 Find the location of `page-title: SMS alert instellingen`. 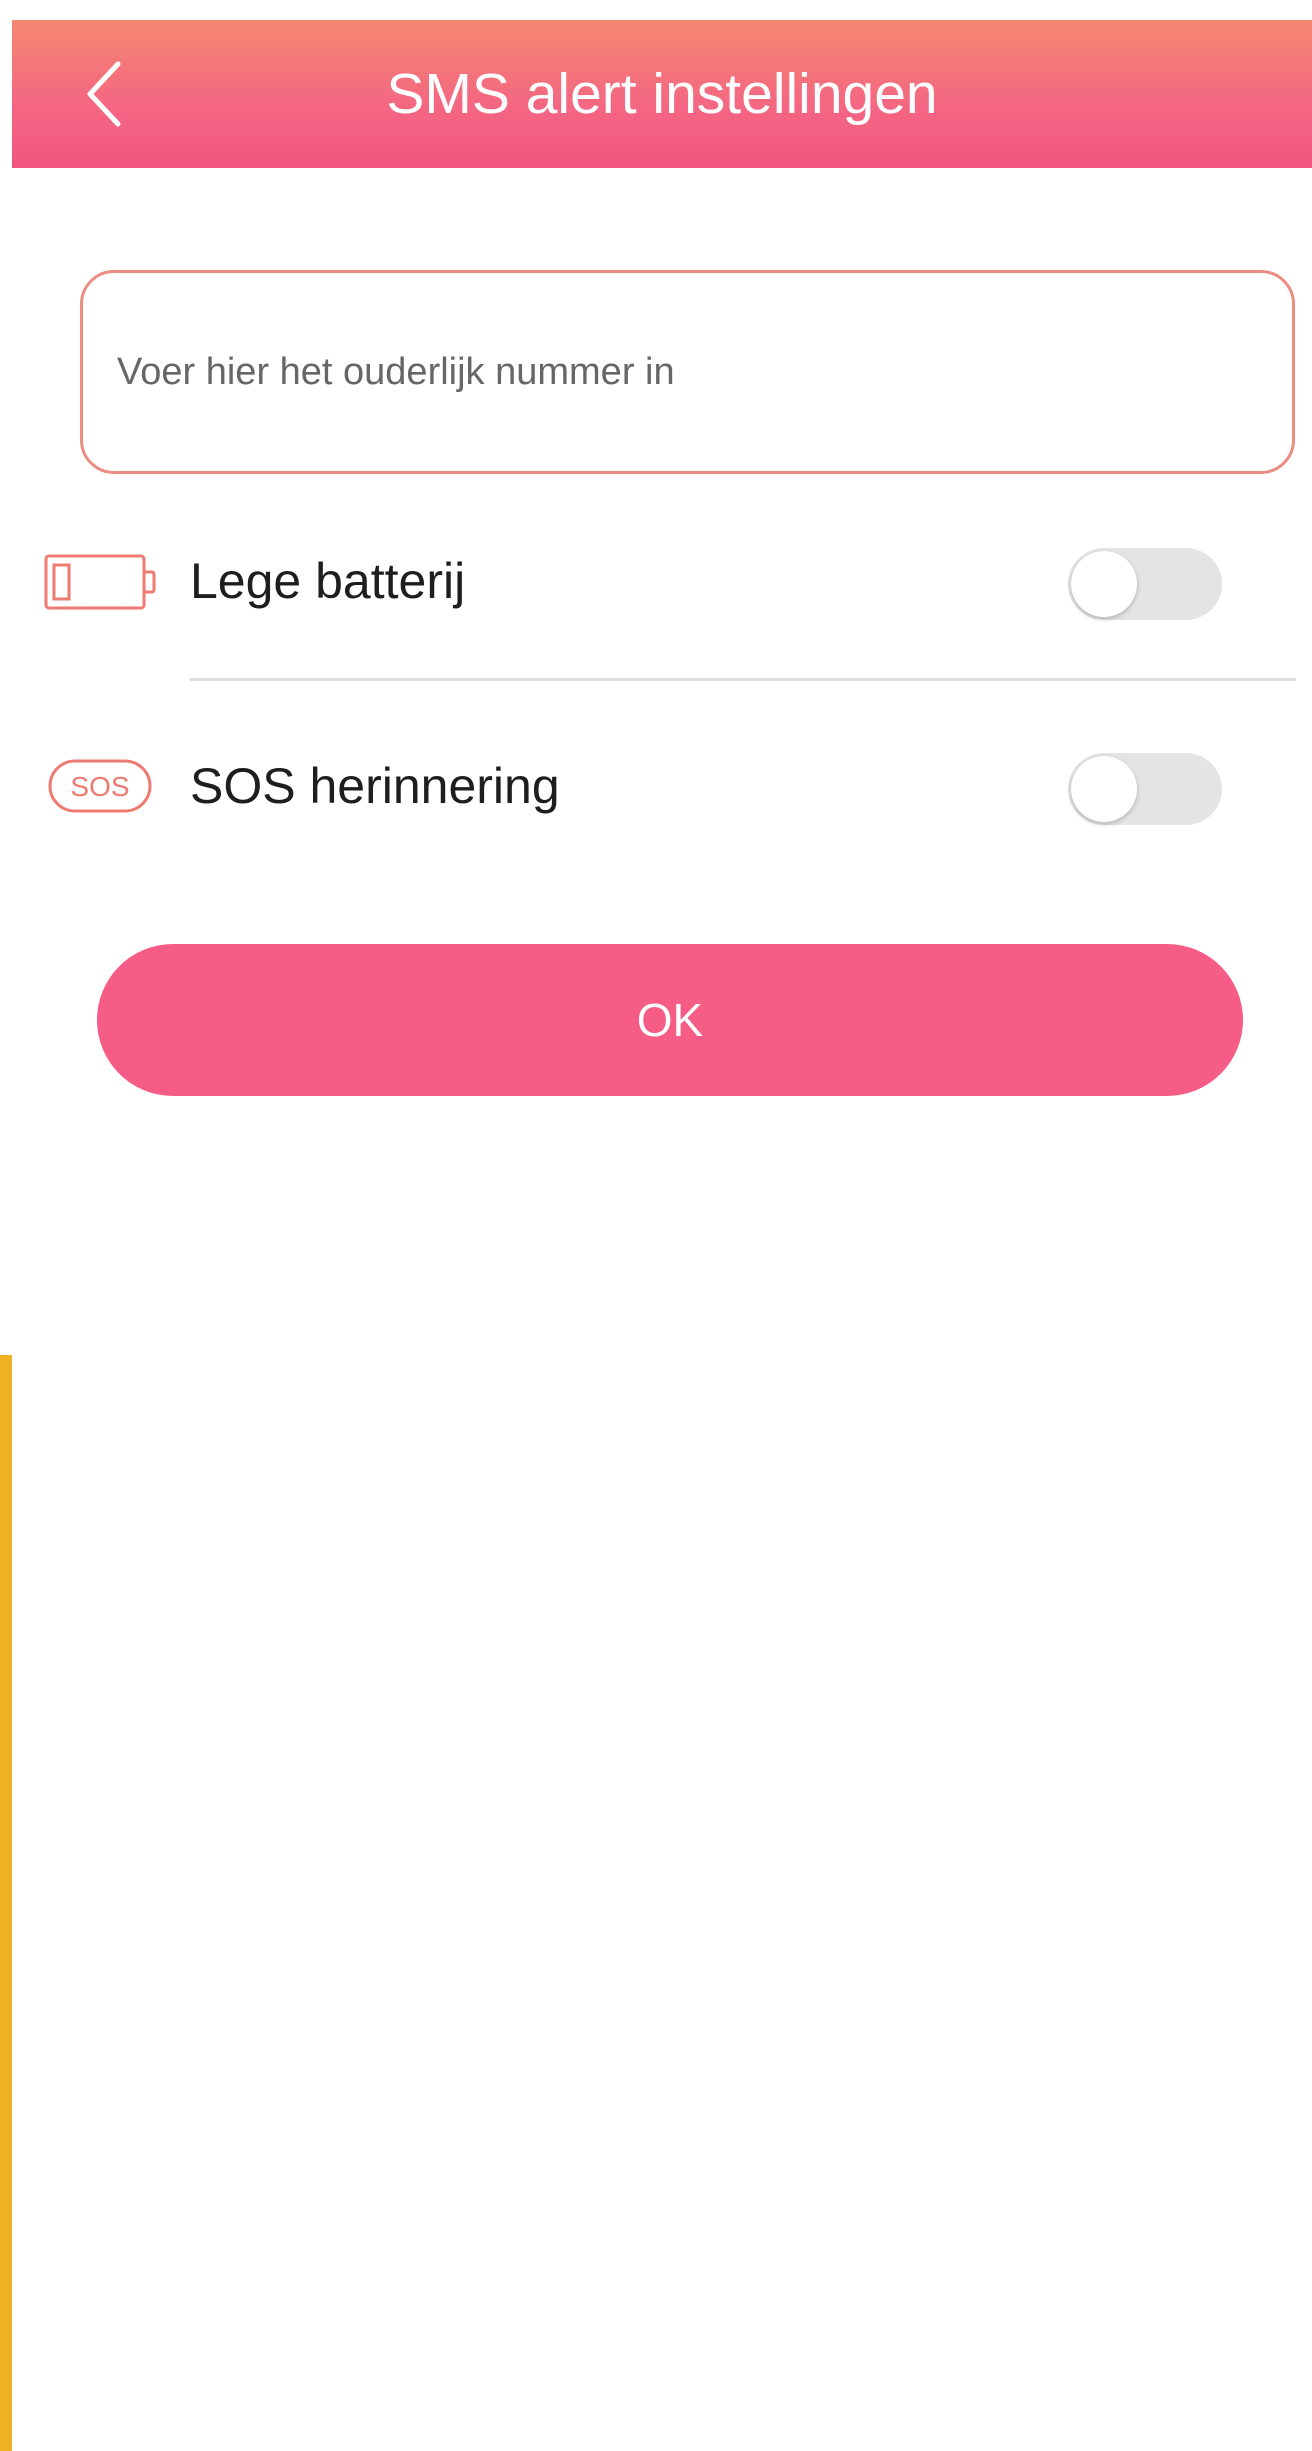

page-title: SMS alert instellingen is located at coordinates (662, 94).